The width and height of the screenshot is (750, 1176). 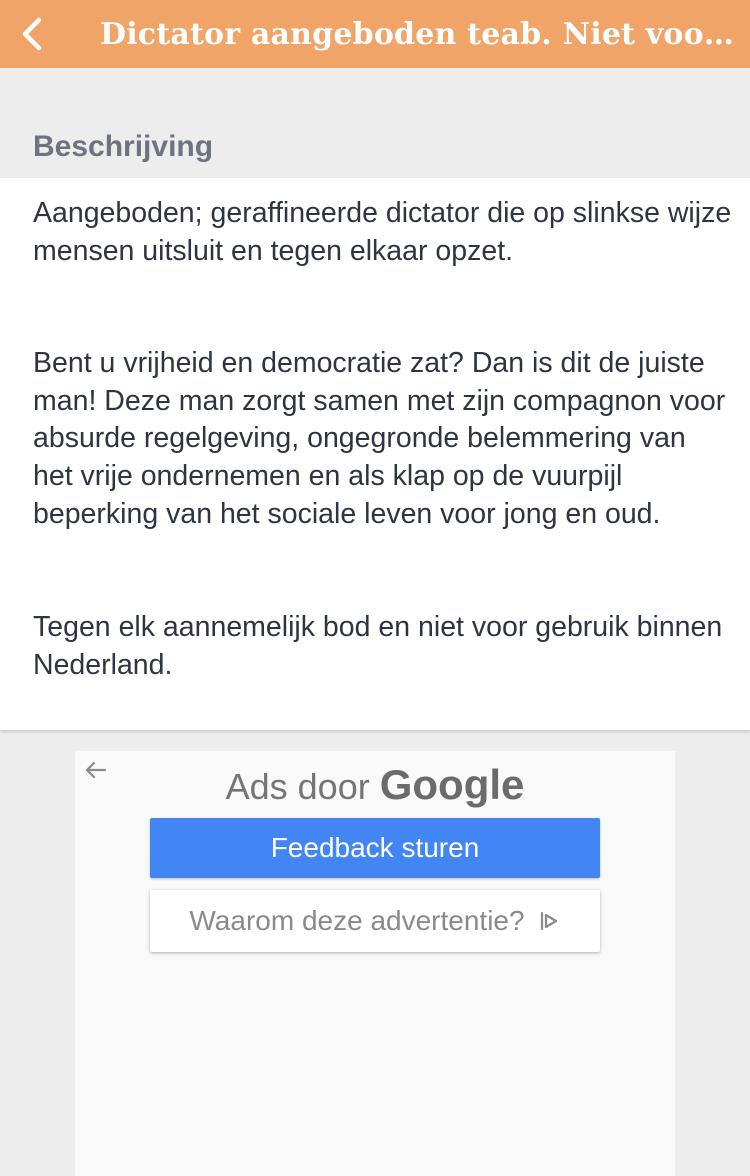 I want to click on why-this-ad-label: Waarom deze advertentie?, so click(x=357, y=920).